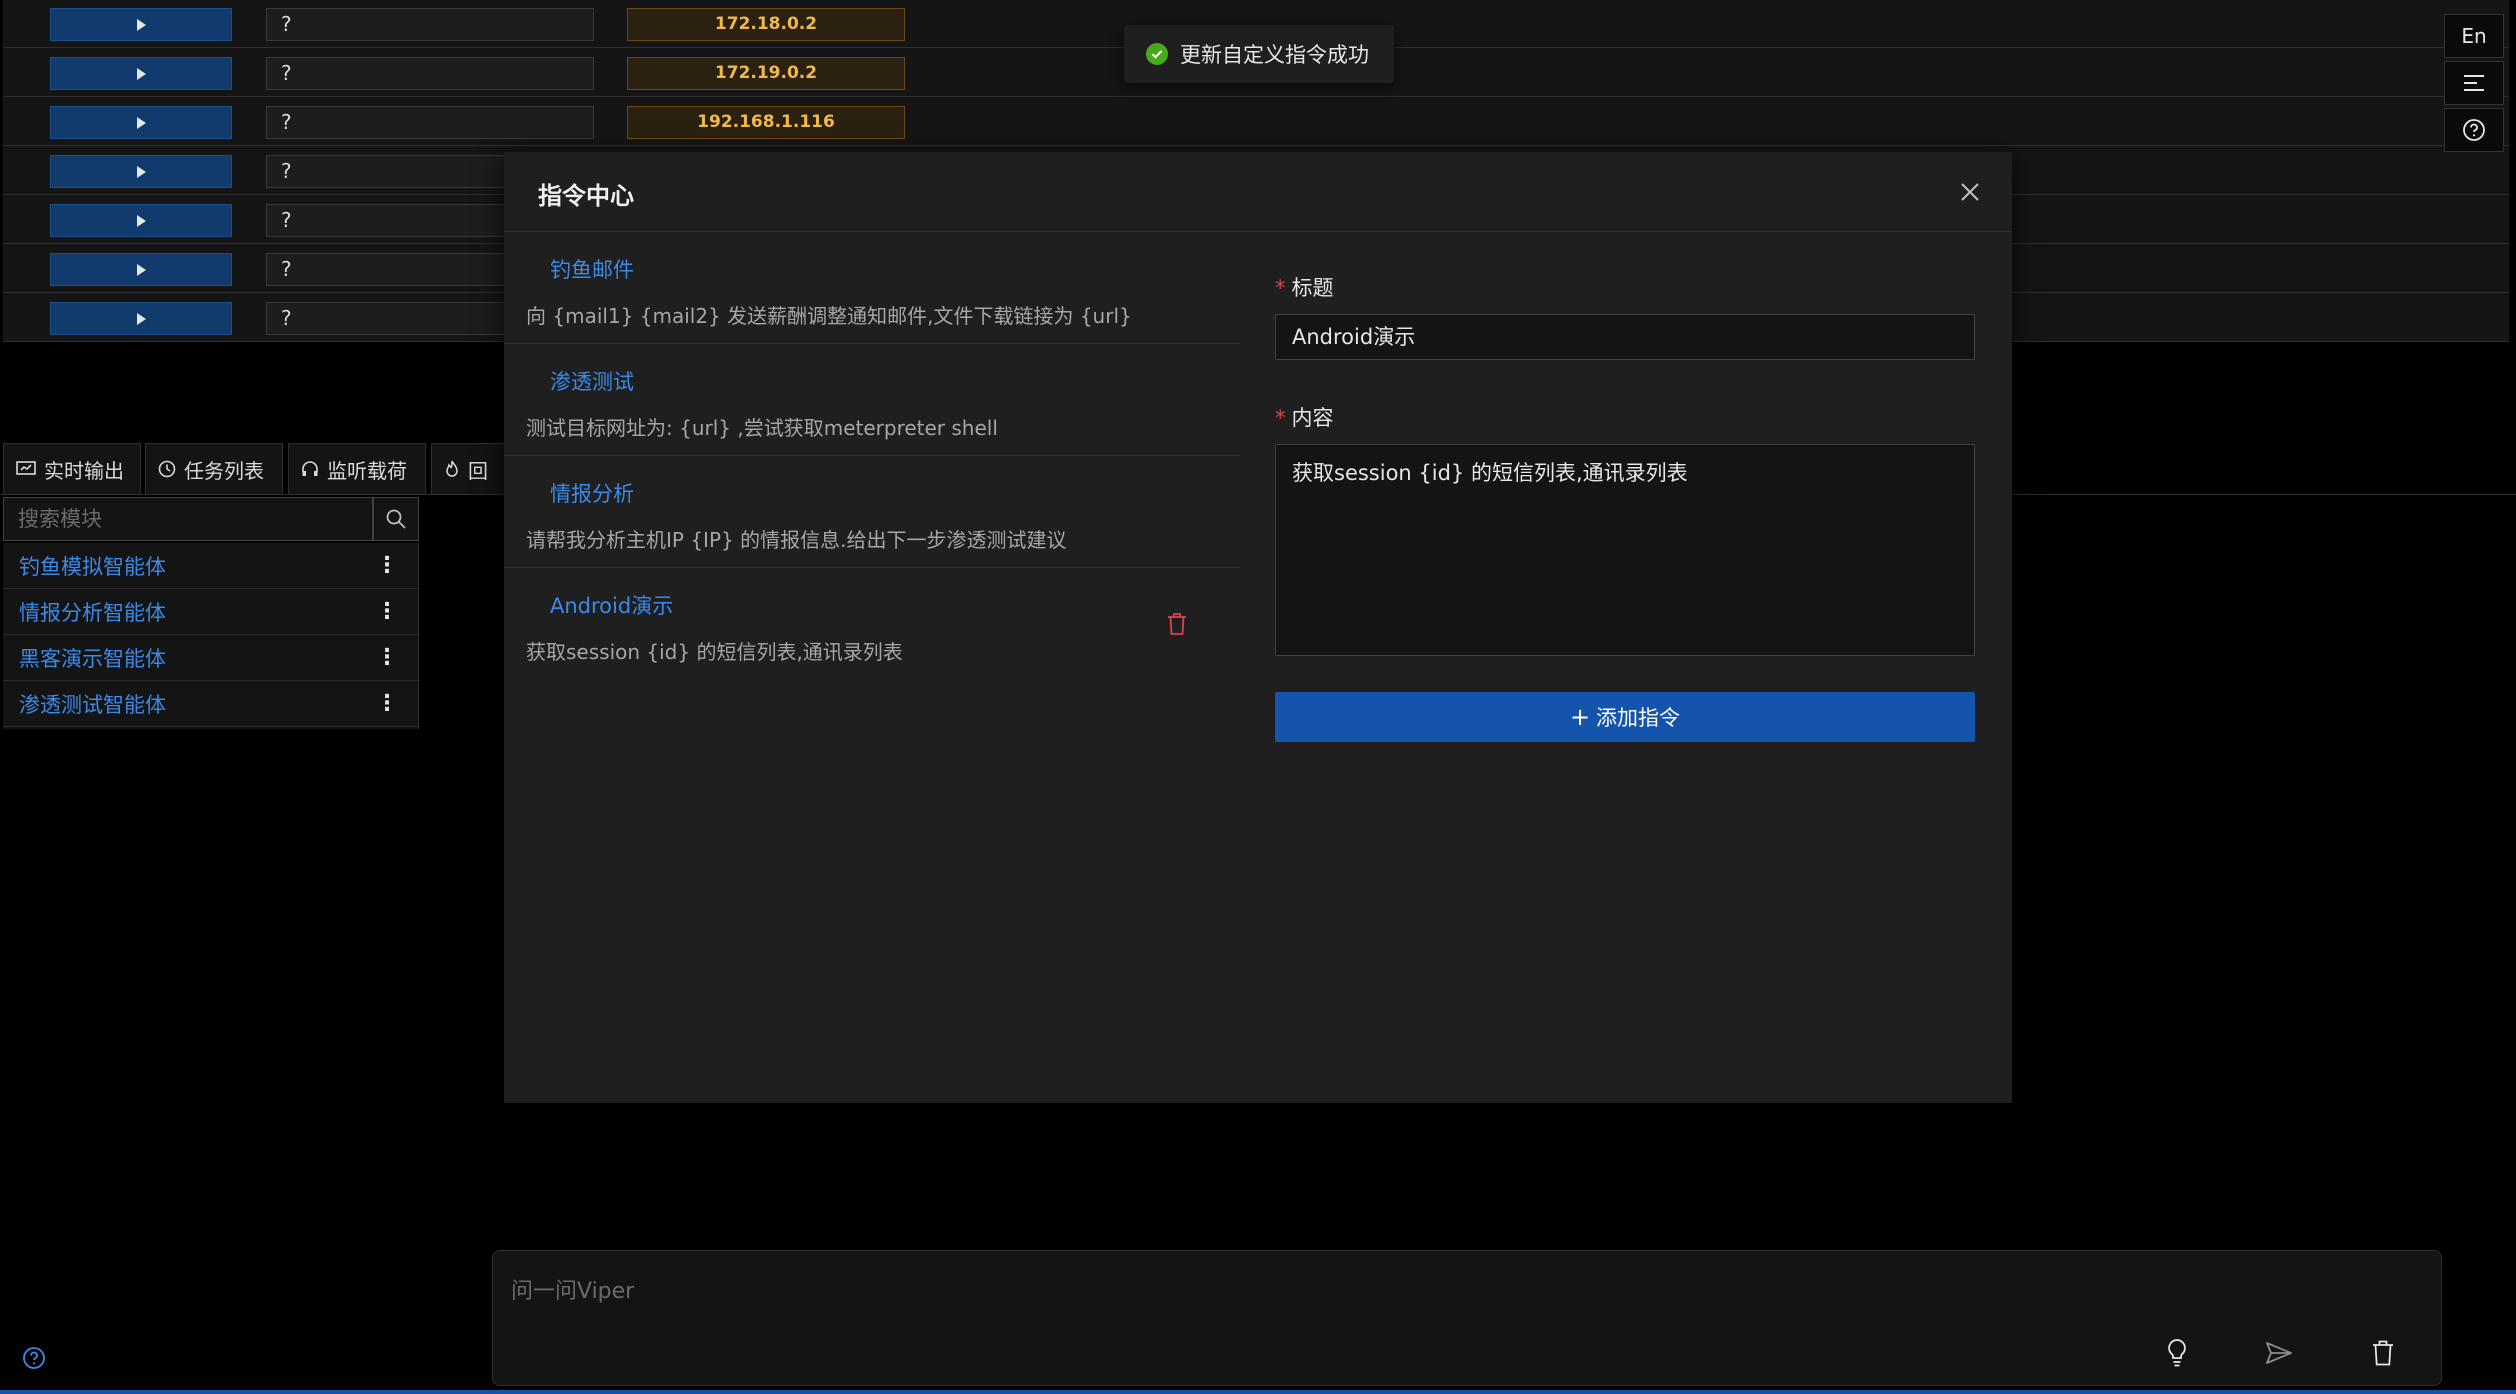 The image size is (2516, 1394). I want to click on success-toast: 更新自定义指令成功, so click(1259, 54).